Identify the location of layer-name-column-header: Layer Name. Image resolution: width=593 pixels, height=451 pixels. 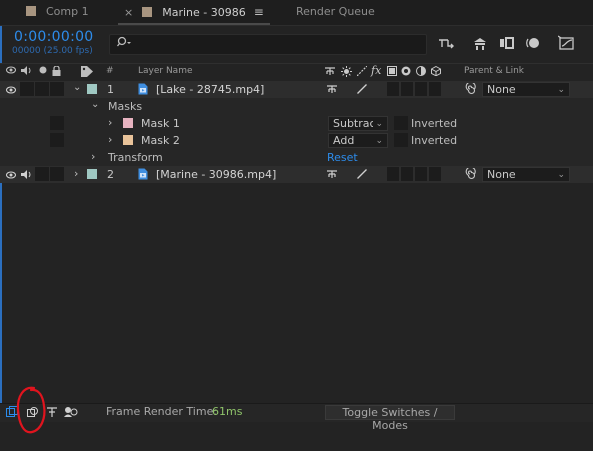
(165, 71).